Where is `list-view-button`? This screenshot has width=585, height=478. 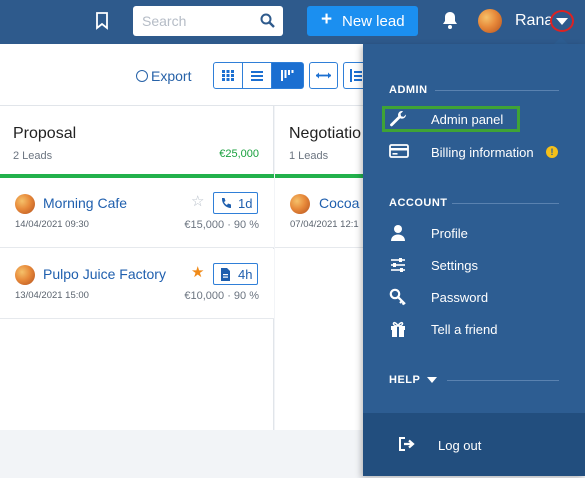 list-view-button is located at coordinates (257, 75).